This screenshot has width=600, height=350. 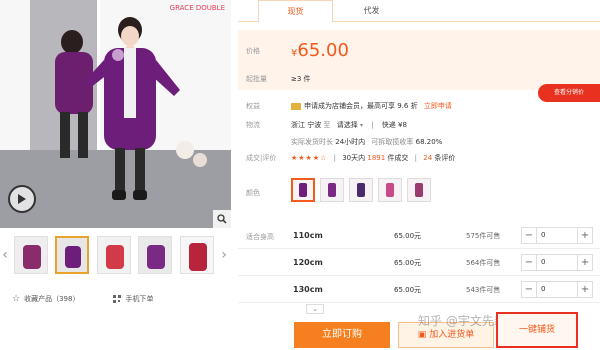 I want to click on star-outline-icon: ☆, so click(x=16, y=299).